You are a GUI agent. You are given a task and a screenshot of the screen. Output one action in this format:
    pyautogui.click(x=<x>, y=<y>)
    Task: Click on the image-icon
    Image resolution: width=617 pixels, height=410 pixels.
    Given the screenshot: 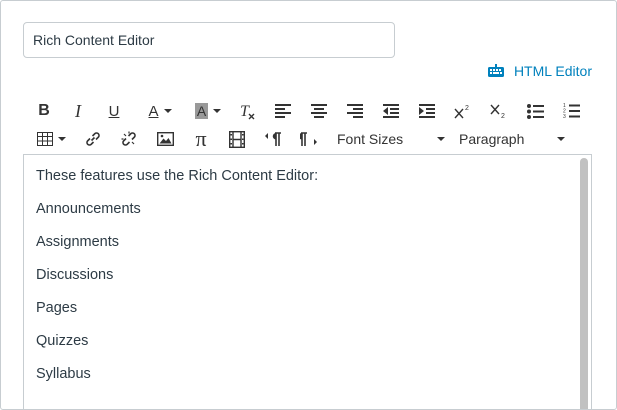 What is the action you would take?
    pyautogui.click(x=165, y=139)
    